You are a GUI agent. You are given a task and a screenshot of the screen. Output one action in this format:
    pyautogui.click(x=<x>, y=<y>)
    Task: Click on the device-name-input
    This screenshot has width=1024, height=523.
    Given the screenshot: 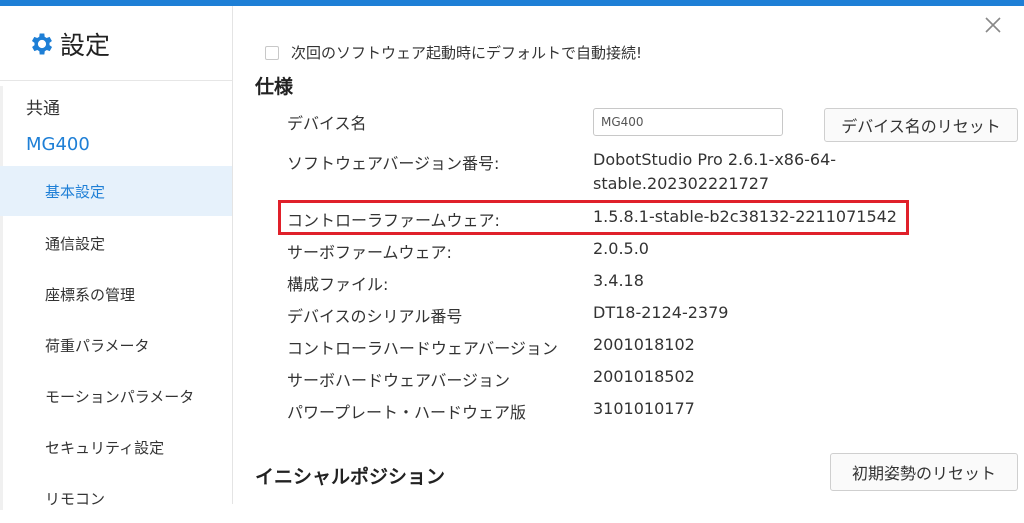 What is the action you would take?
    pyautogui.click(x=688, y=122)
    